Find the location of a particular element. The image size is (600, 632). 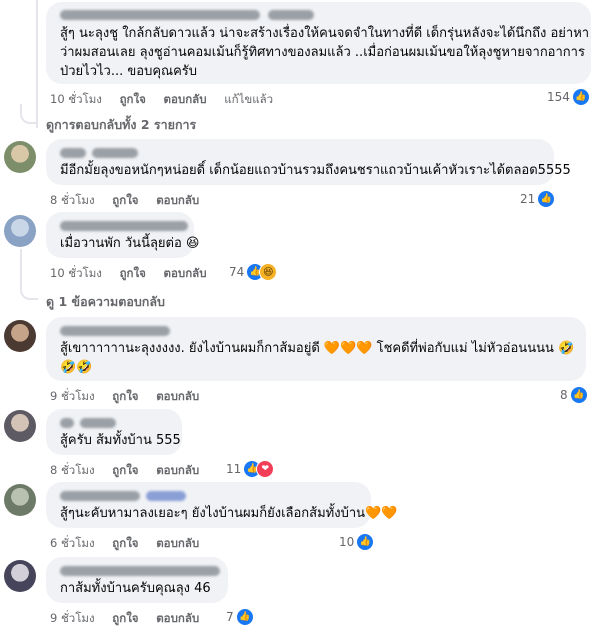

reaction-summary: 7 👍 is located at coordinates (240, 617).